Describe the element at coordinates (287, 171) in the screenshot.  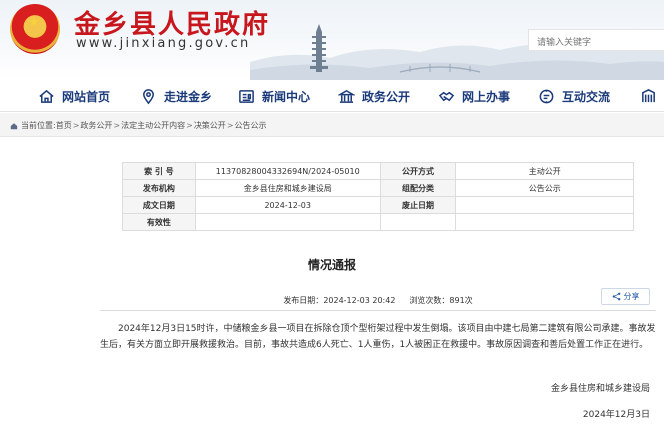
I see `value-index-number: 11370828004332694N/2024-05010` at that location.